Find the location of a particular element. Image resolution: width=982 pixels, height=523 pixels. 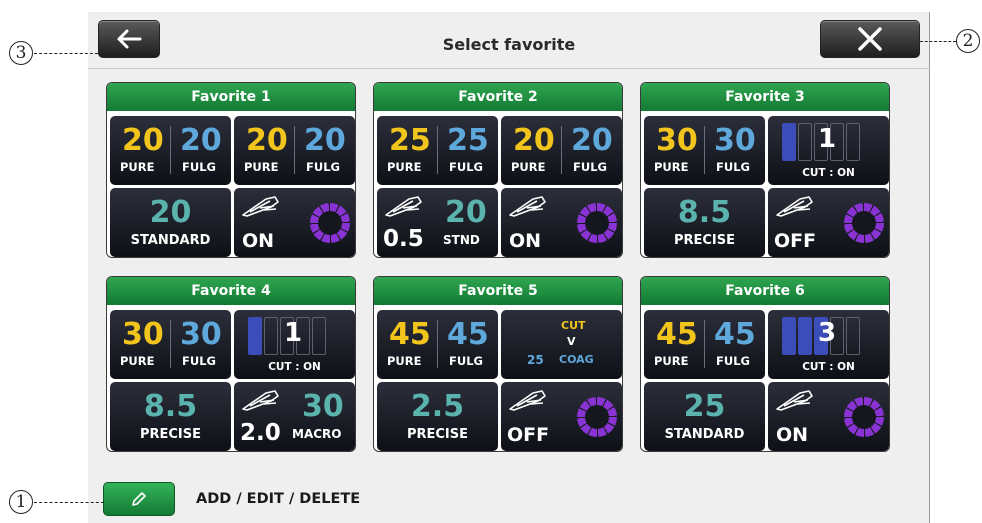

pure-value: 30 is located at coordinates (143, 334).